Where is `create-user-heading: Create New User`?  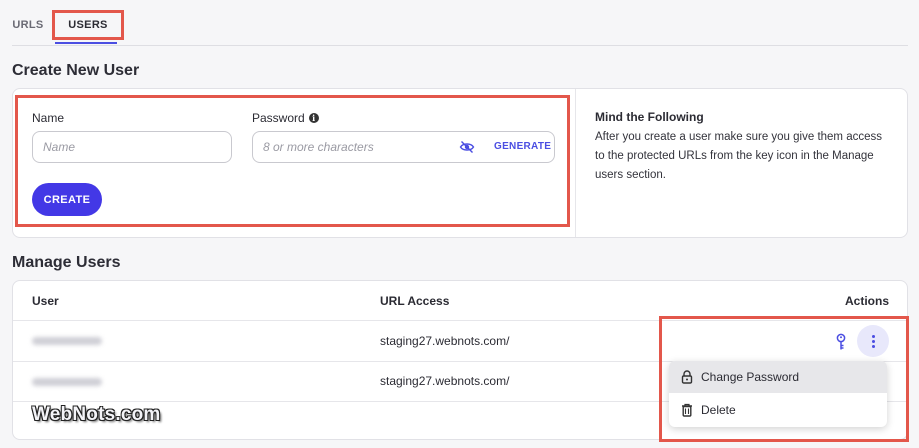
create-user-heading: Create New User is located at coordinates (76, 70).